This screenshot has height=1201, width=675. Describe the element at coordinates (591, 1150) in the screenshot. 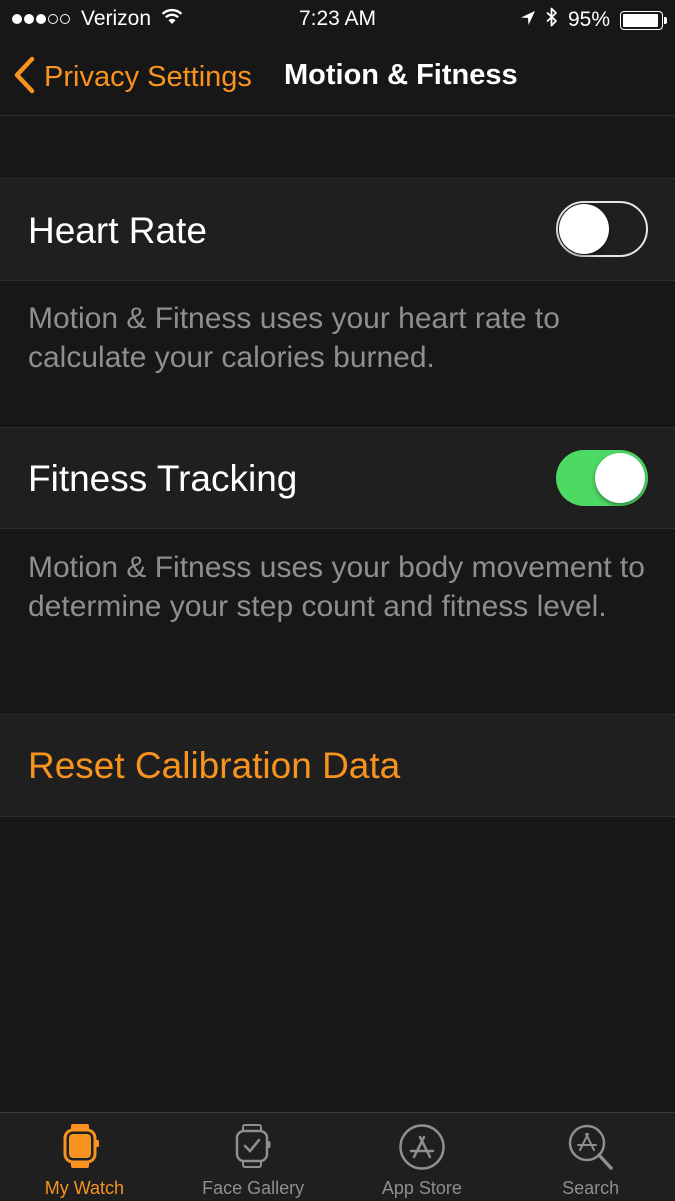

I see `search-icon` at that location.